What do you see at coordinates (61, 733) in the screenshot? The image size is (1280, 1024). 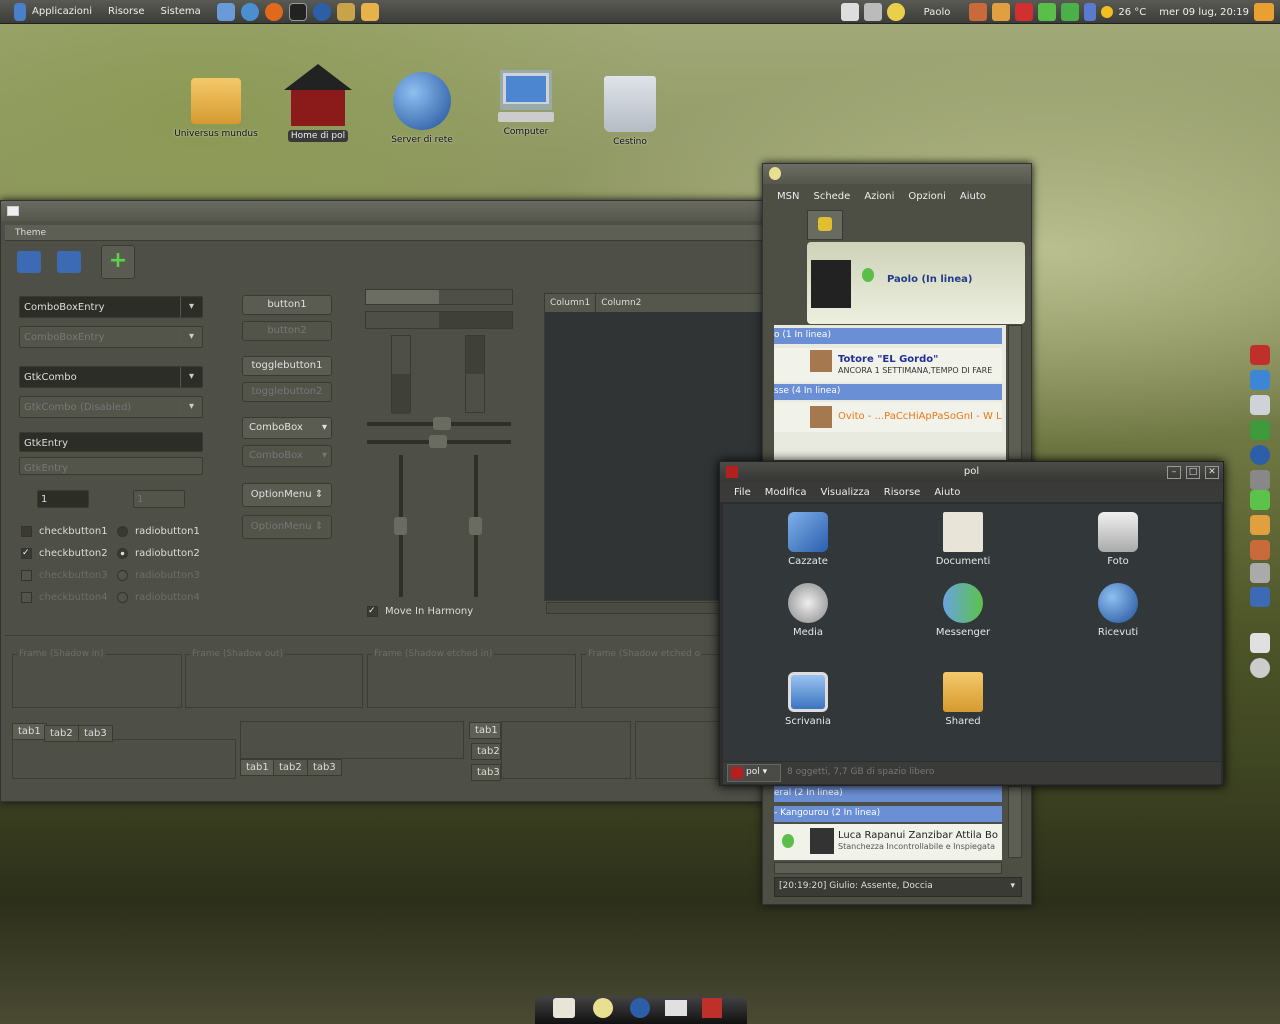 I see `tab2-top: tab2` at bounding box center [61, 733].